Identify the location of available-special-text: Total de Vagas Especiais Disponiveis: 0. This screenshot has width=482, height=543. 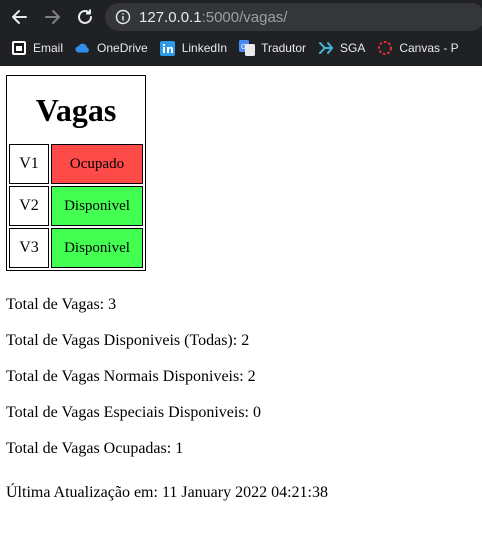
(133, 412).